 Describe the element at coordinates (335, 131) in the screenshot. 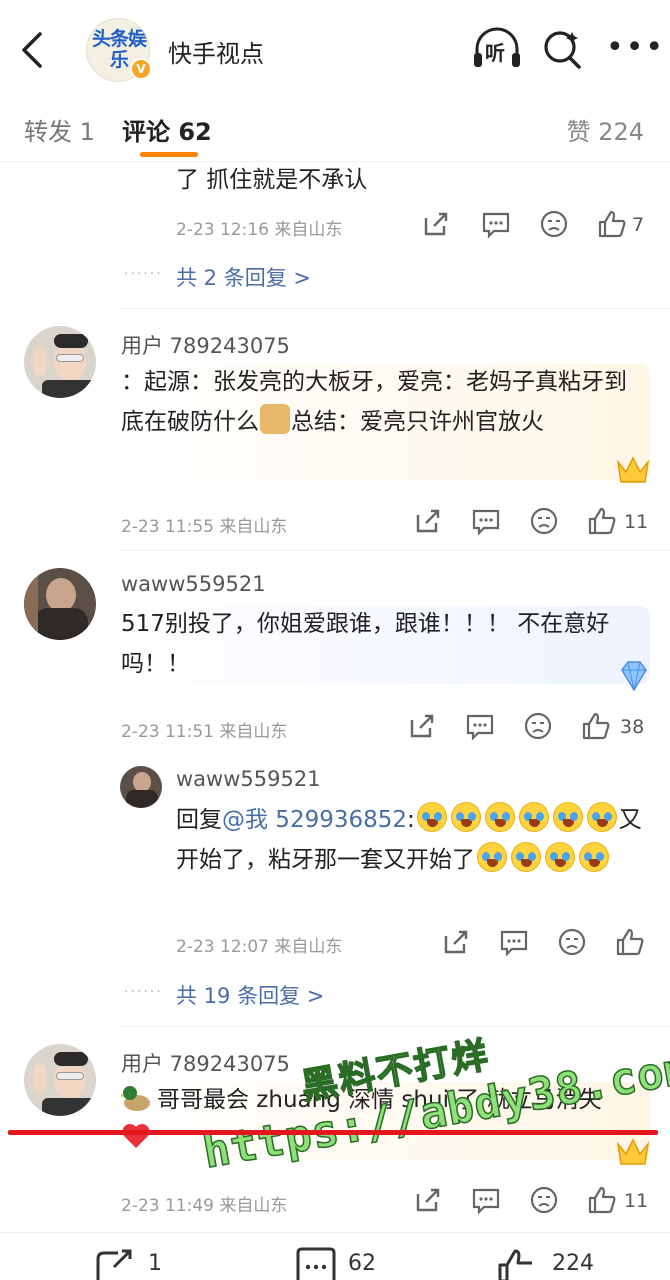

I see `tab-bar: 转发 1 评论 62 赞 224` at that location.